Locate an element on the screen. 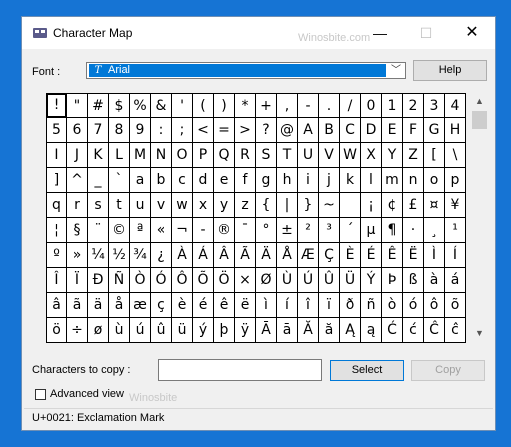 This screenshot has width=511, height=447. char-cell: Ò is located at coordinates (140, 280).